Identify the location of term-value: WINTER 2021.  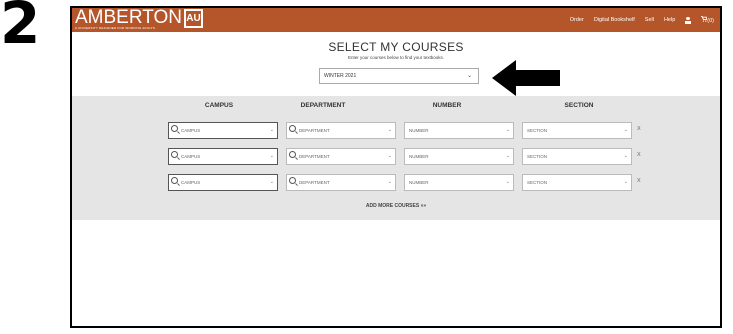
(340, 76).